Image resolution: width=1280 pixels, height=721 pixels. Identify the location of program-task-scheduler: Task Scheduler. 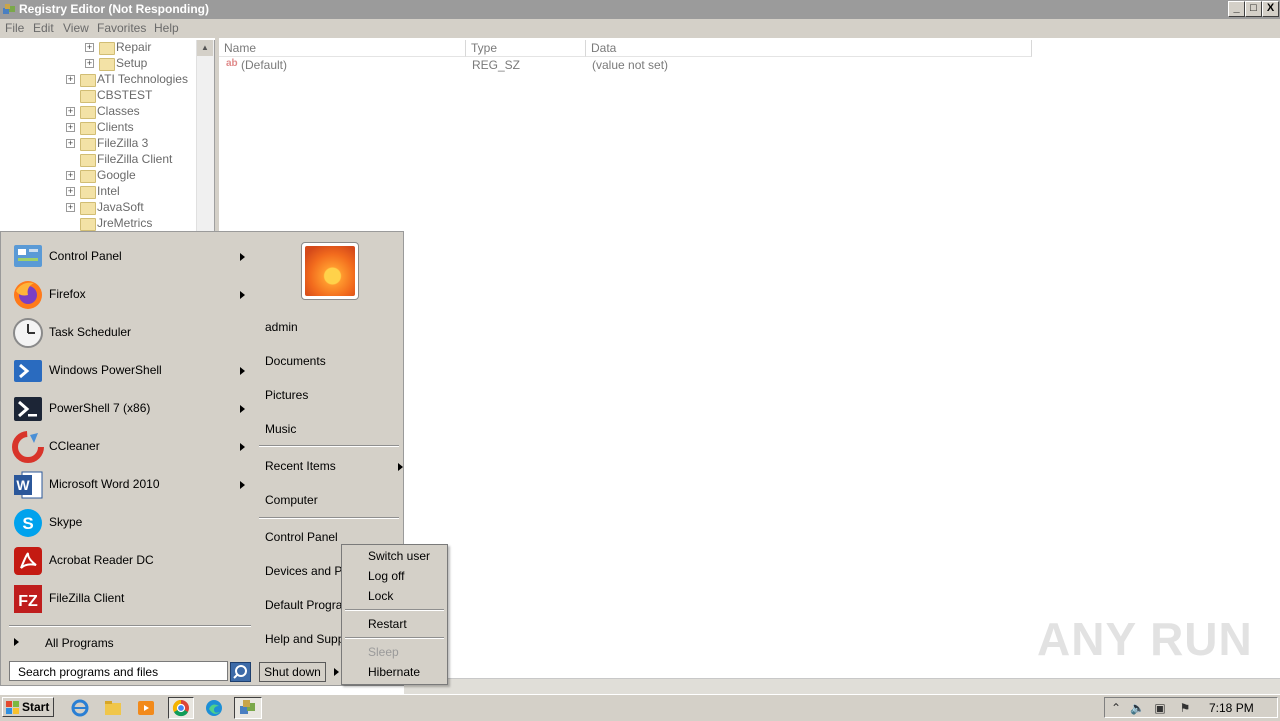
(130, 333).